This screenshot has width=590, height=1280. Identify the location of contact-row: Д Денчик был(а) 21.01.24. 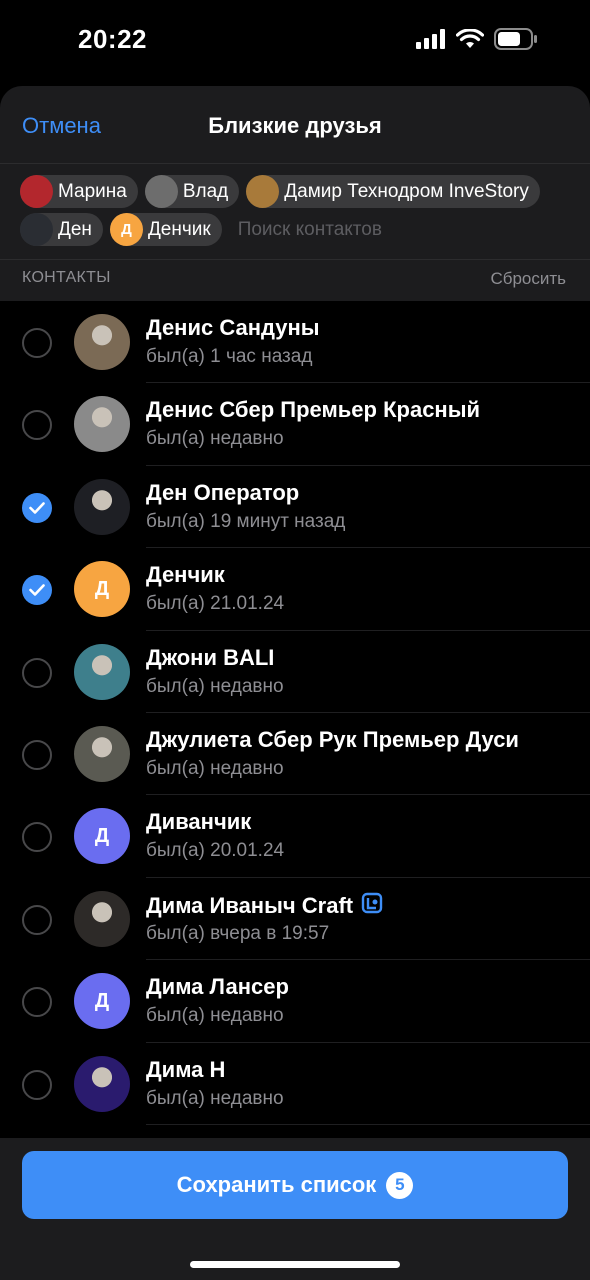
(295, 589).